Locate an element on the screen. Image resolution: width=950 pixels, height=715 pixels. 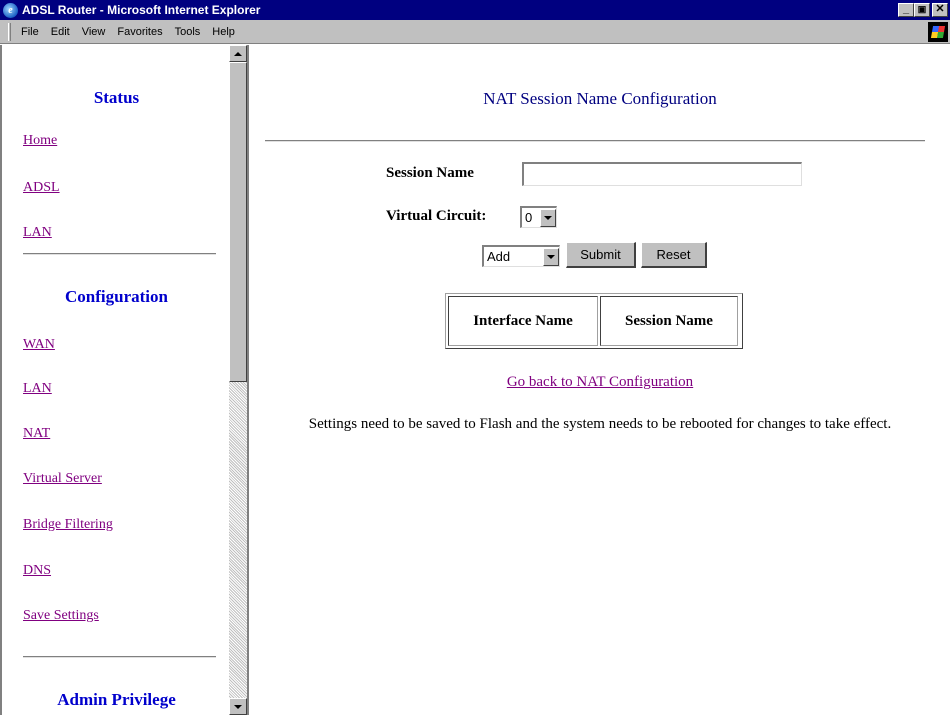
session-name-input is located at coordinates (662, 174).